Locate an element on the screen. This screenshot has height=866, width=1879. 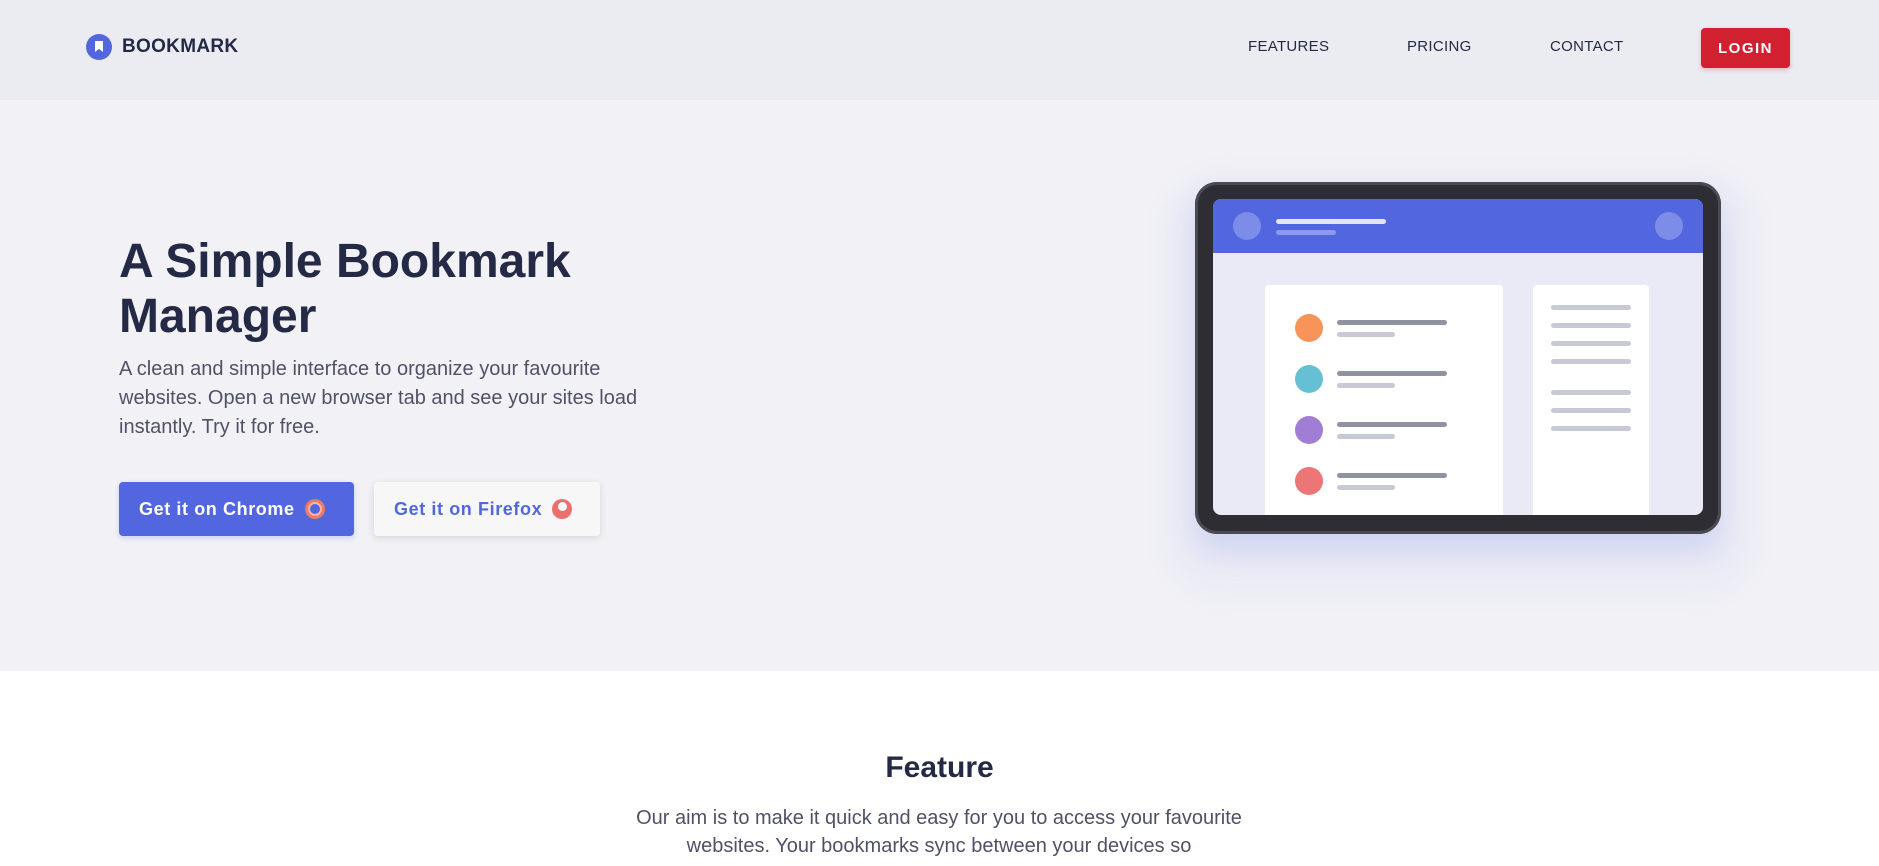
screen-header-bar is located at coordinates (1458, 226).